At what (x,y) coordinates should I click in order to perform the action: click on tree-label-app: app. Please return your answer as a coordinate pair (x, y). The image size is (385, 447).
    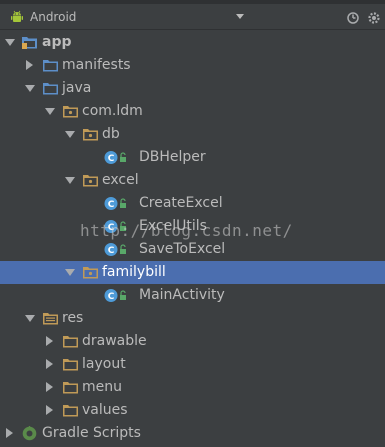
    Looking at the image, I should click on (57, 42).